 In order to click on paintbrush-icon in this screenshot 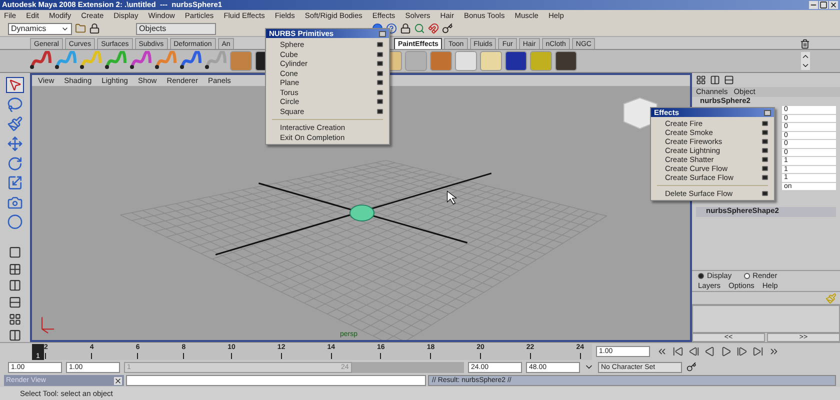, I will do `click(15, 124)`.